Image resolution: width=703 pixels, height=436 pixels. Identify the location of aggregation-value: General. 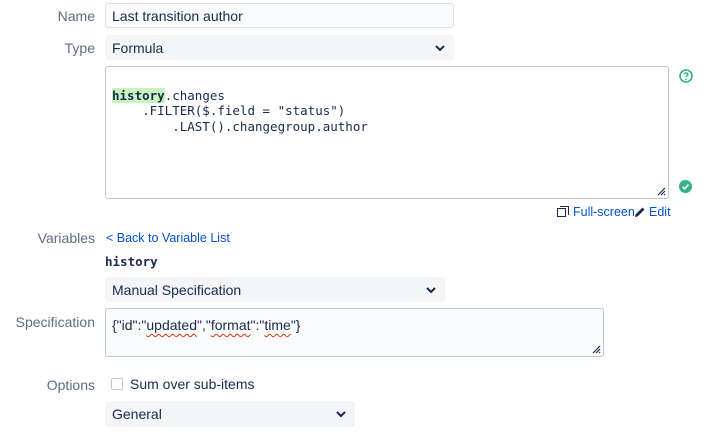
(137, 414).